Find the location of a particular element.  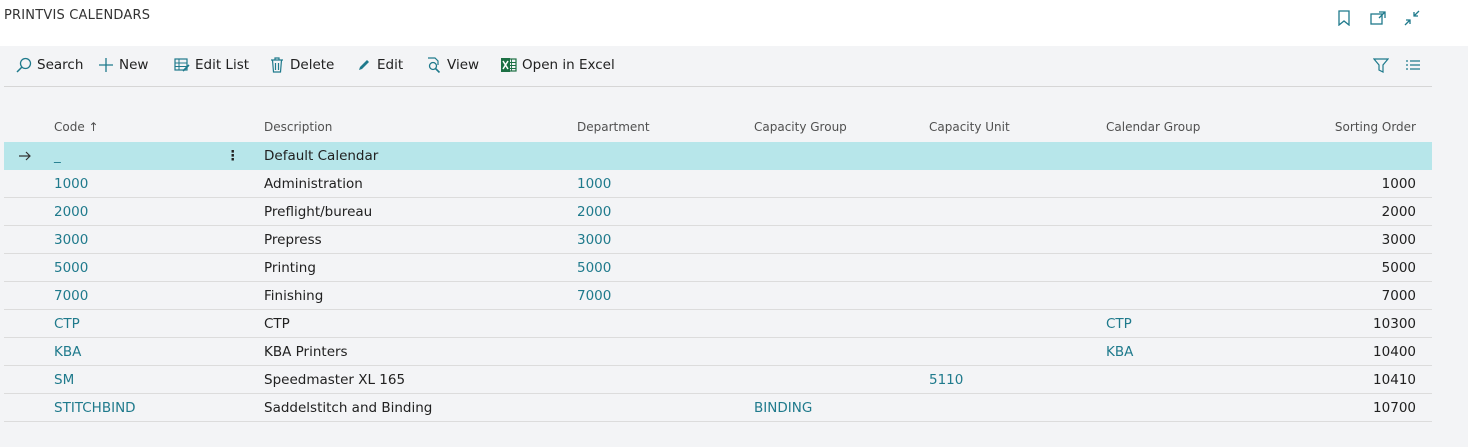

open-in-excel-button: Open in Excel is located at coordinates (558, 65).